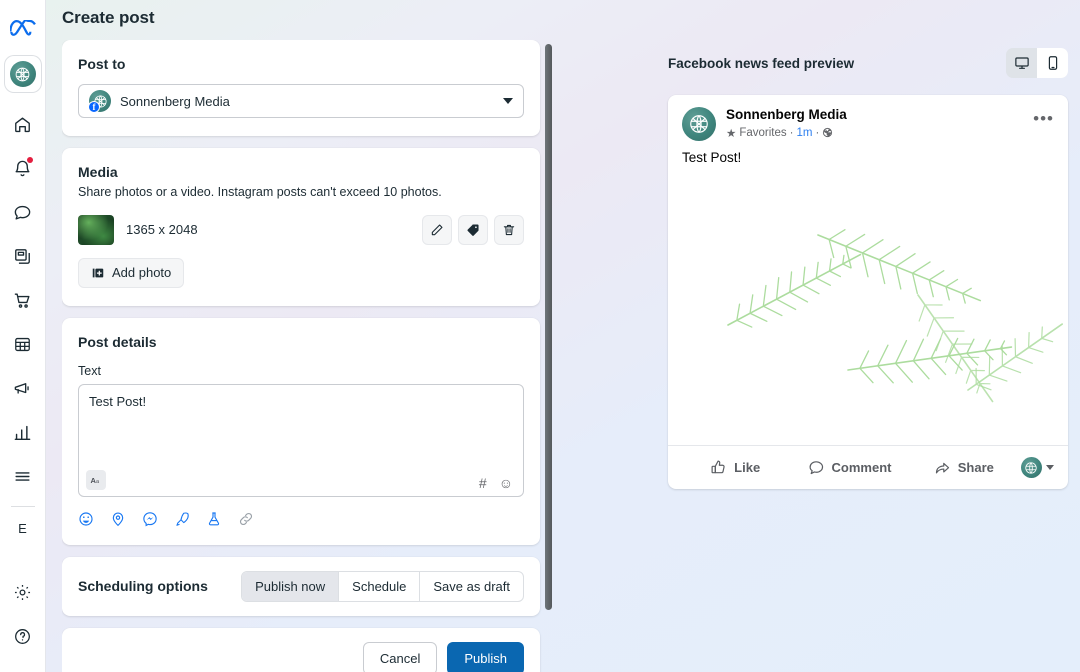 Image resolution: width=1080 pixels, height=672 pixels. I want to click on post-to-title: Post to, so click(102, 64).